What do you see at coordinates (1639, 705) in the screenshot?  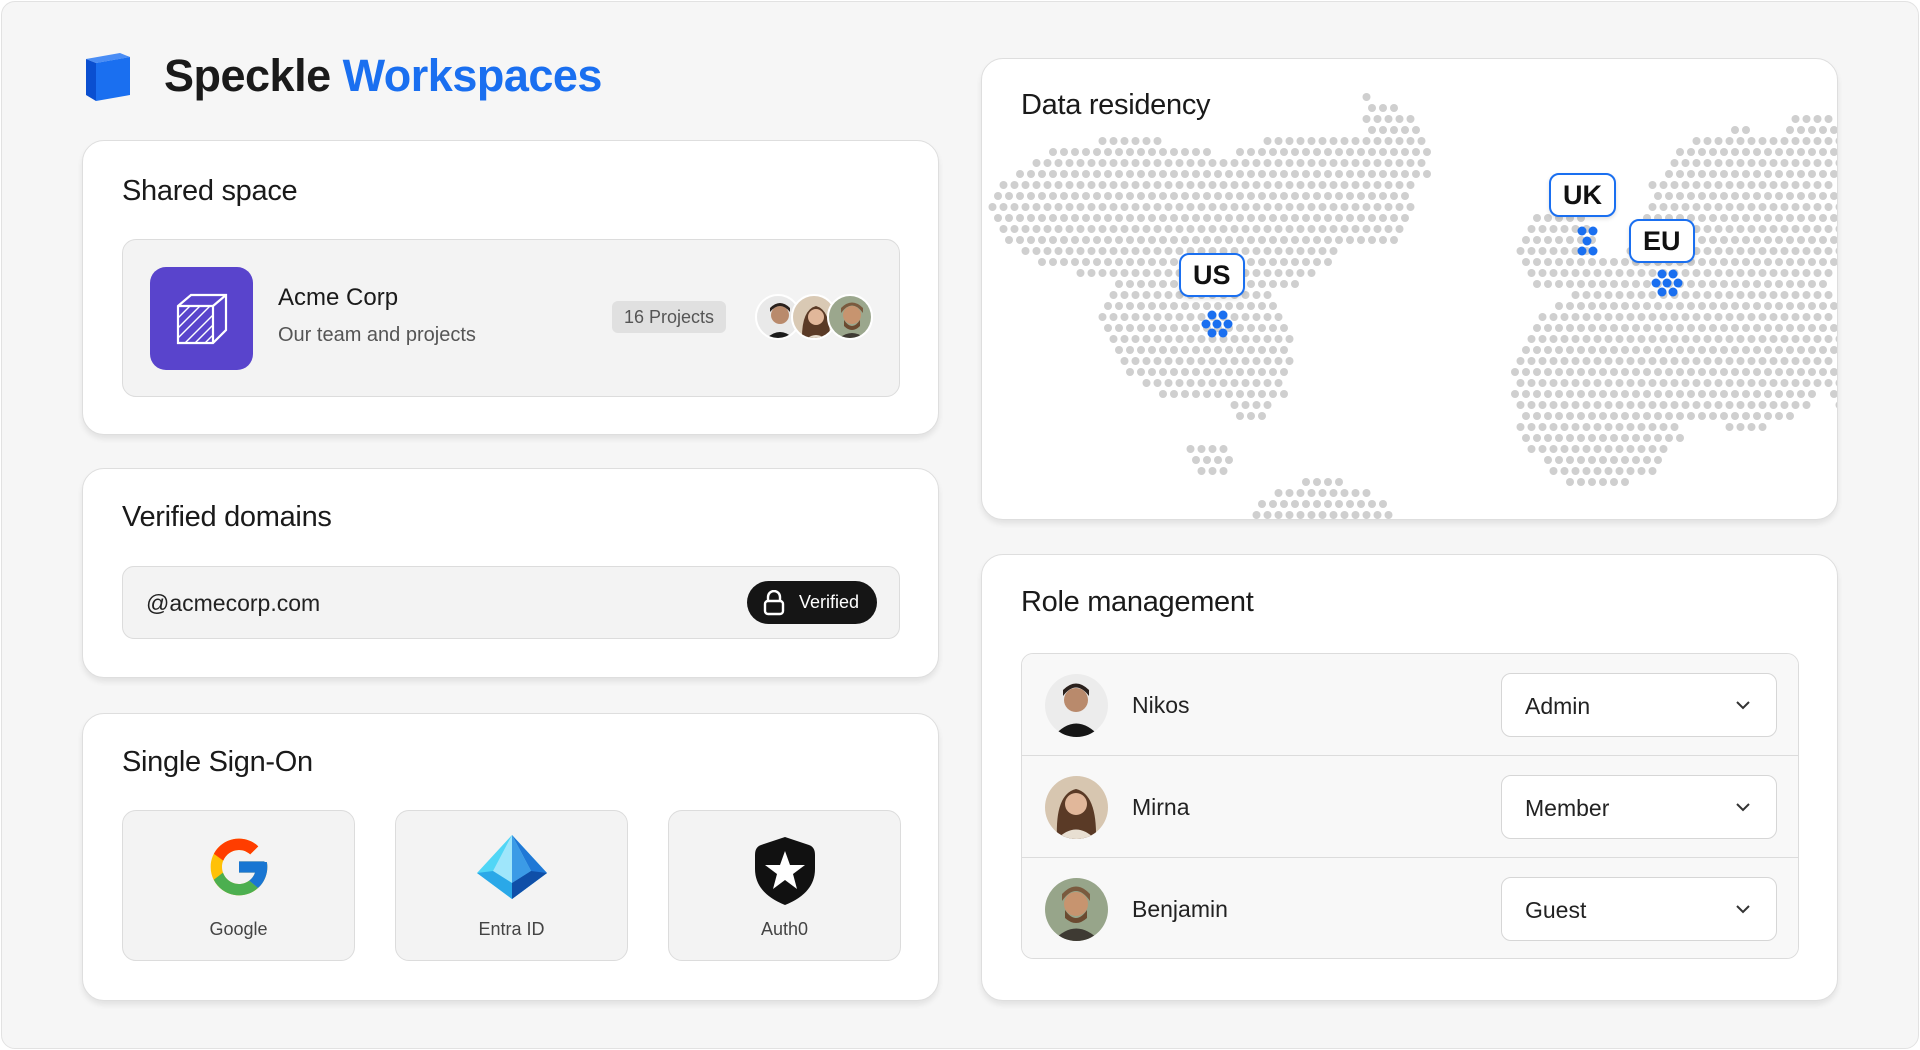 I see `role-dropdown: Admin` at bounding box center [1639, 705].